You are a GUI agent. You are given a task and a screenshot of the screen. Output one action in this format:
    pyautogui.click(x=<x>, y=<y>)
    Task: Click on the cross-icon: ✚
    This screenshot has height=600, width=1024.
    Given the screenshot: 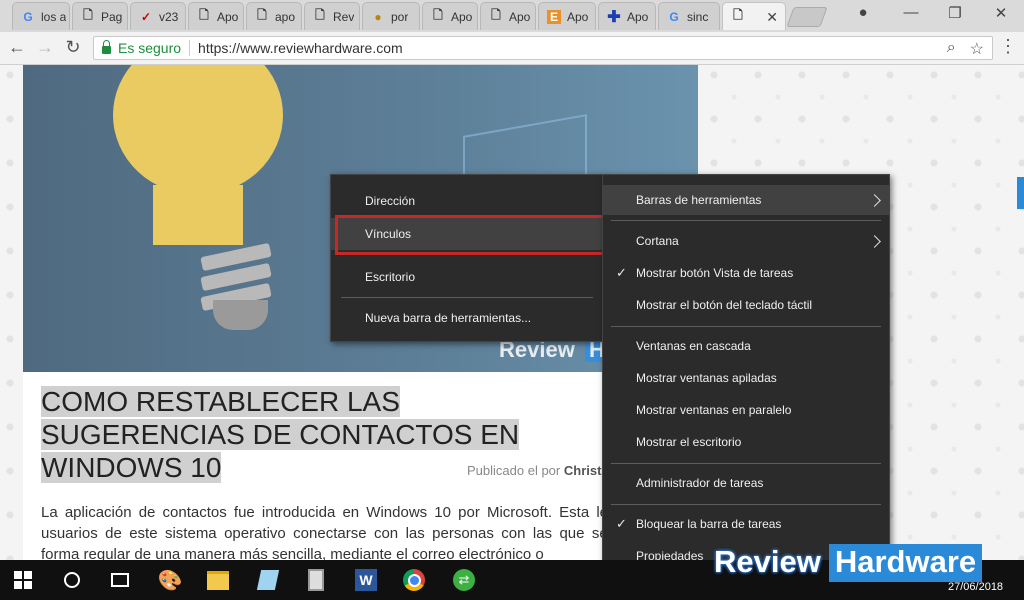 What is the action you would take?
    pyautogui.click(x=614, y=17)
    